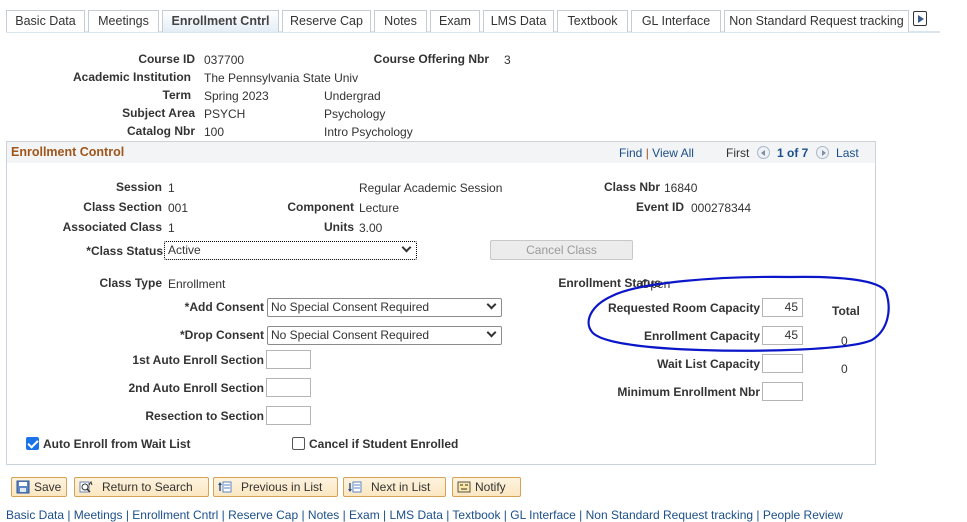 The image size is (967, 522). What do you see at coordinates (176, 95) in the screenshot?
I see `term-label: Term` at bounding box center [176, 95].